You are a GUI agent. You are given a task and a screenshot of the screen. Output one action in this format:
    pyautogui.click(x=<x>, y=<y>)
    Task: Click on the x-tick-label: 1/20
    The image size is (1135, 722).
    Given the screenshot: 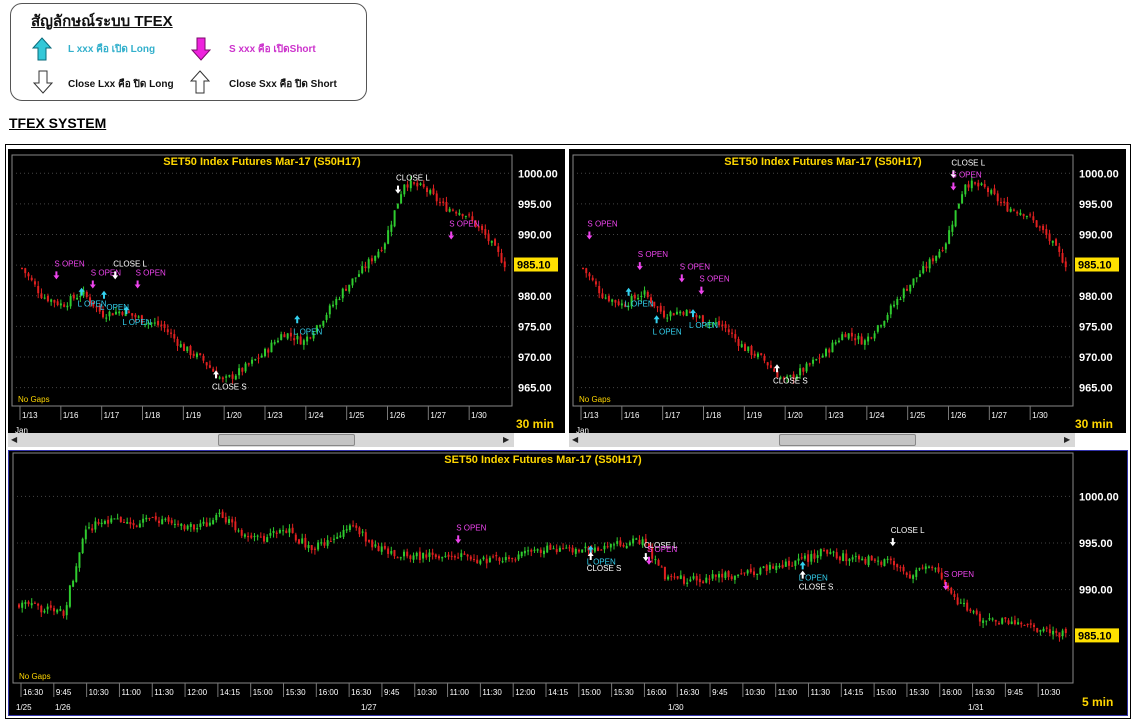 What is the action you would take?
    pyautogui.click(x=234, y=415)
    